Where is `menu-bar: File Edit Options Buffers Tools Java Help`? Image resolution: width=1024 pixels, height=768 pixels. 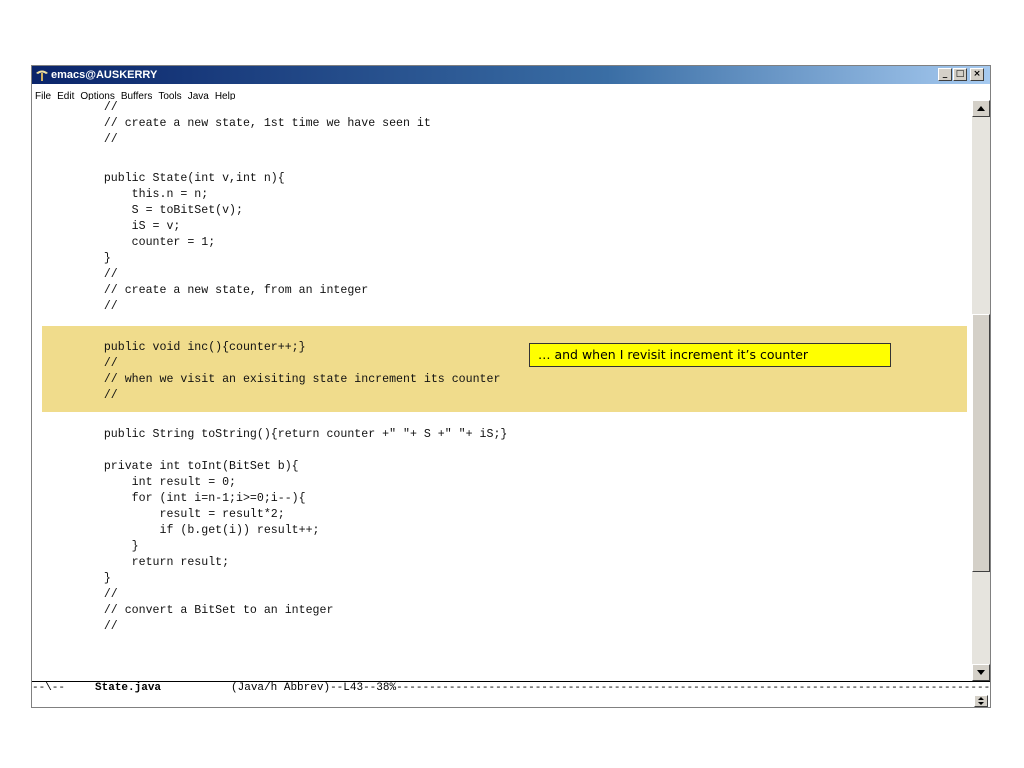 menu-bar: File Edit Options Buffers Tools Java Help is located at coordinates (511, 93).